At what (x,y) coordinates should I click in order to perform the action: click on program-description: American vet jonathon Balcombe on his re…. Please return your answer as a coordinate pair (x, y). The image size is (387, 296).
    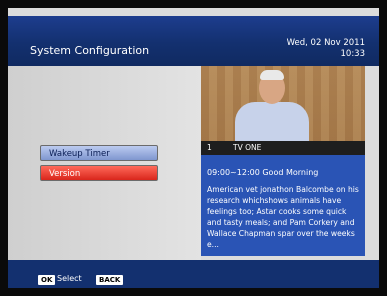
    Looking at the image, I should click on (283, 217).